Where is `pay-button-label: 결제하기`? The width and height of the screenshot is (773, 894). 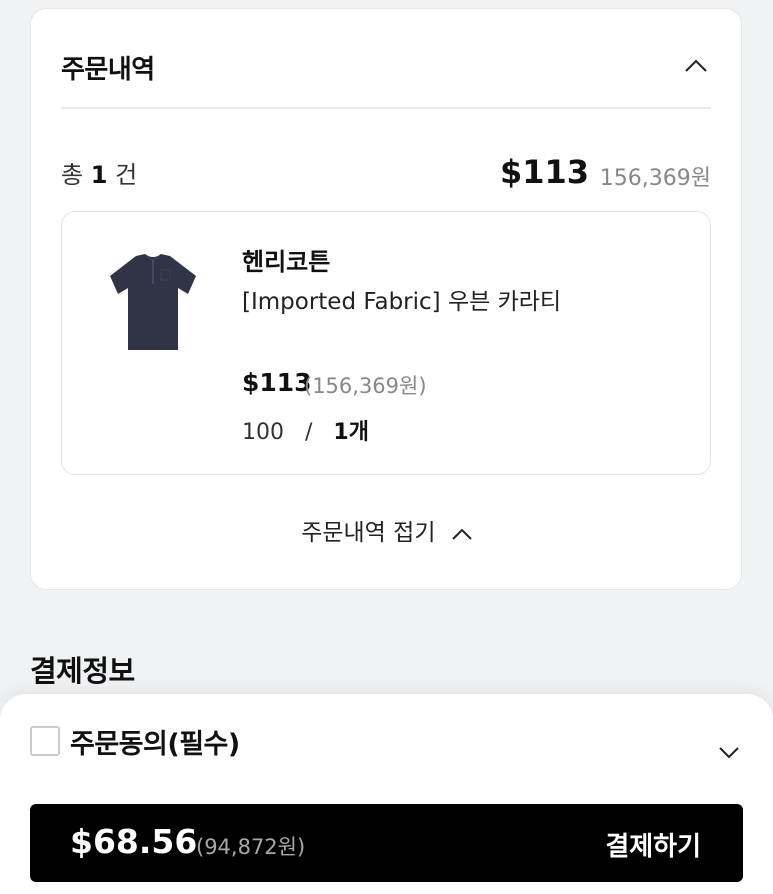 pay-button-label: 결제하기 is located at coordinates (653, 847).